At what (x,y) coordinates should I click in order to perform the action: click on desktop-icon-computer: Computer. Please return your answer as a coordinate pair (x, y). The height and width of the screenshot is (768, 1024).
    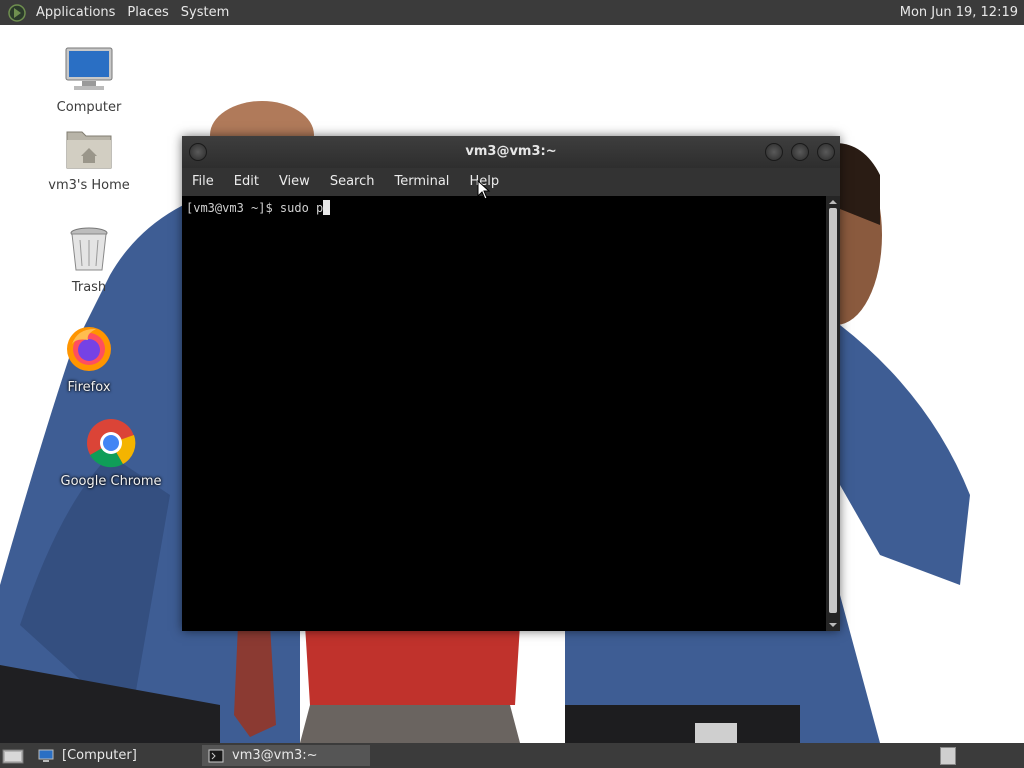
    Looking at the image, I should click on (89, 79).